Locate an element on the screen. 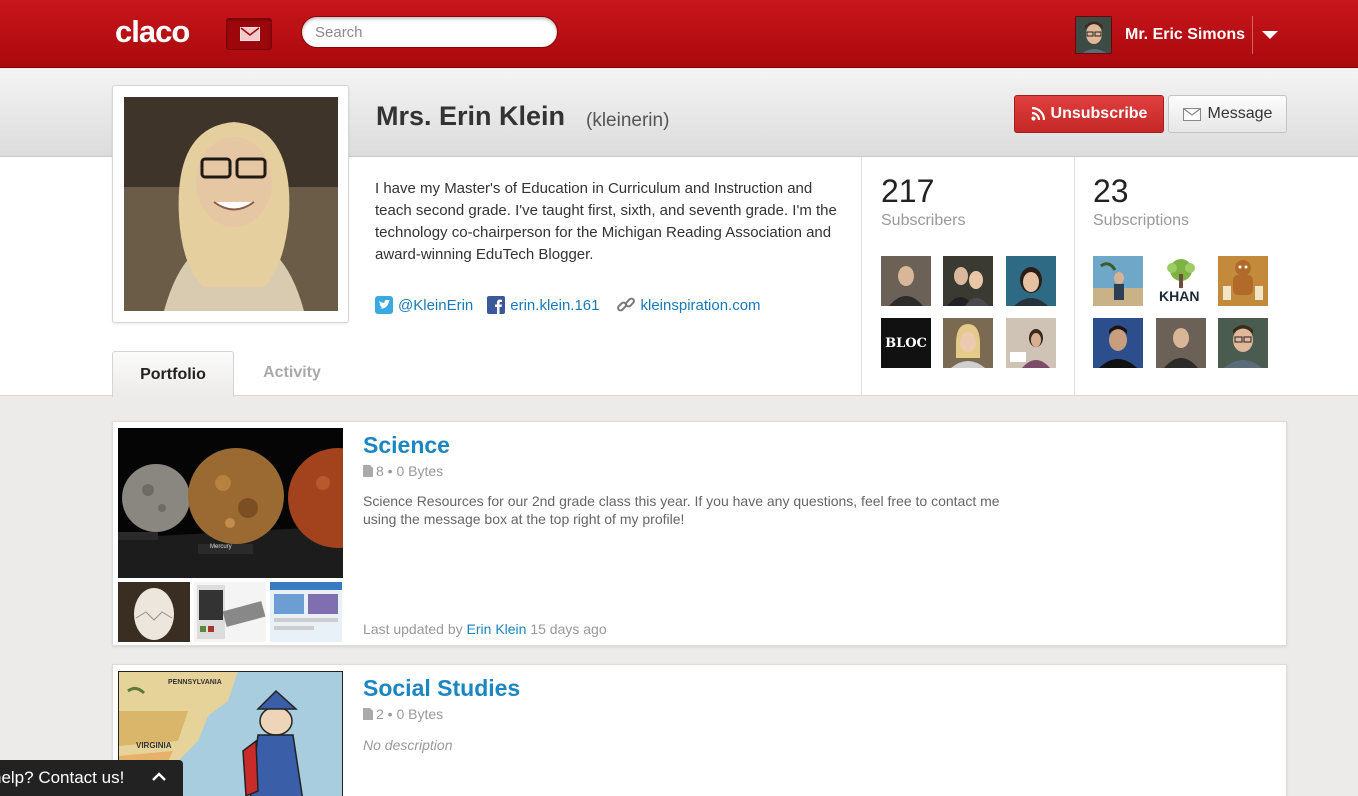 The height and width of the screenshot is (796, 1358). inbox-button is located at coordinates (249, 34).